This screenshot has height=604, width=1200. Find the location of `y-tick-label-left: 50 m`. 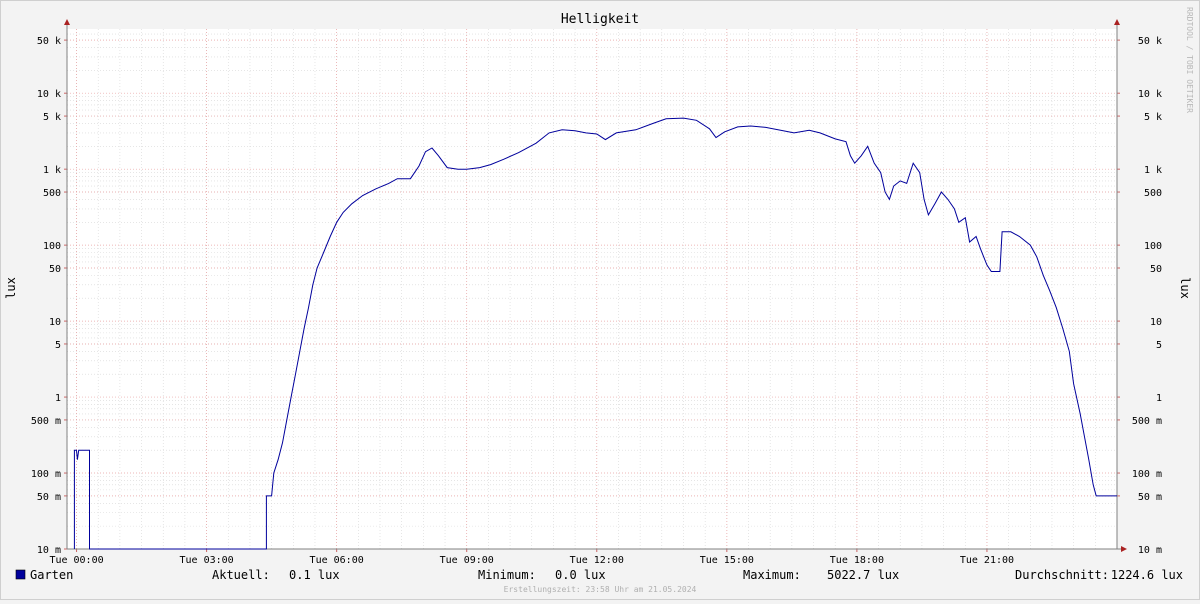

y-tick-label-left: 50 m is located at coordinates (49, 497).